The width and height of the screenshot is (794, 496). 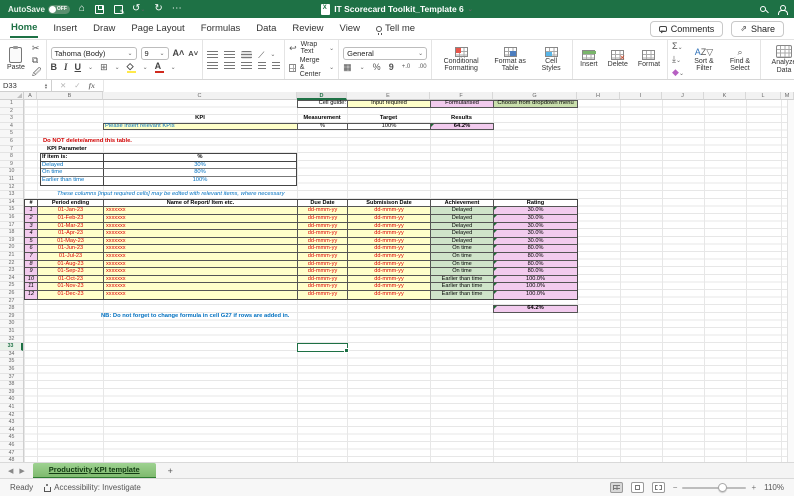 I want to click on zoom-in-icon: +, so click(x=753, y=487).